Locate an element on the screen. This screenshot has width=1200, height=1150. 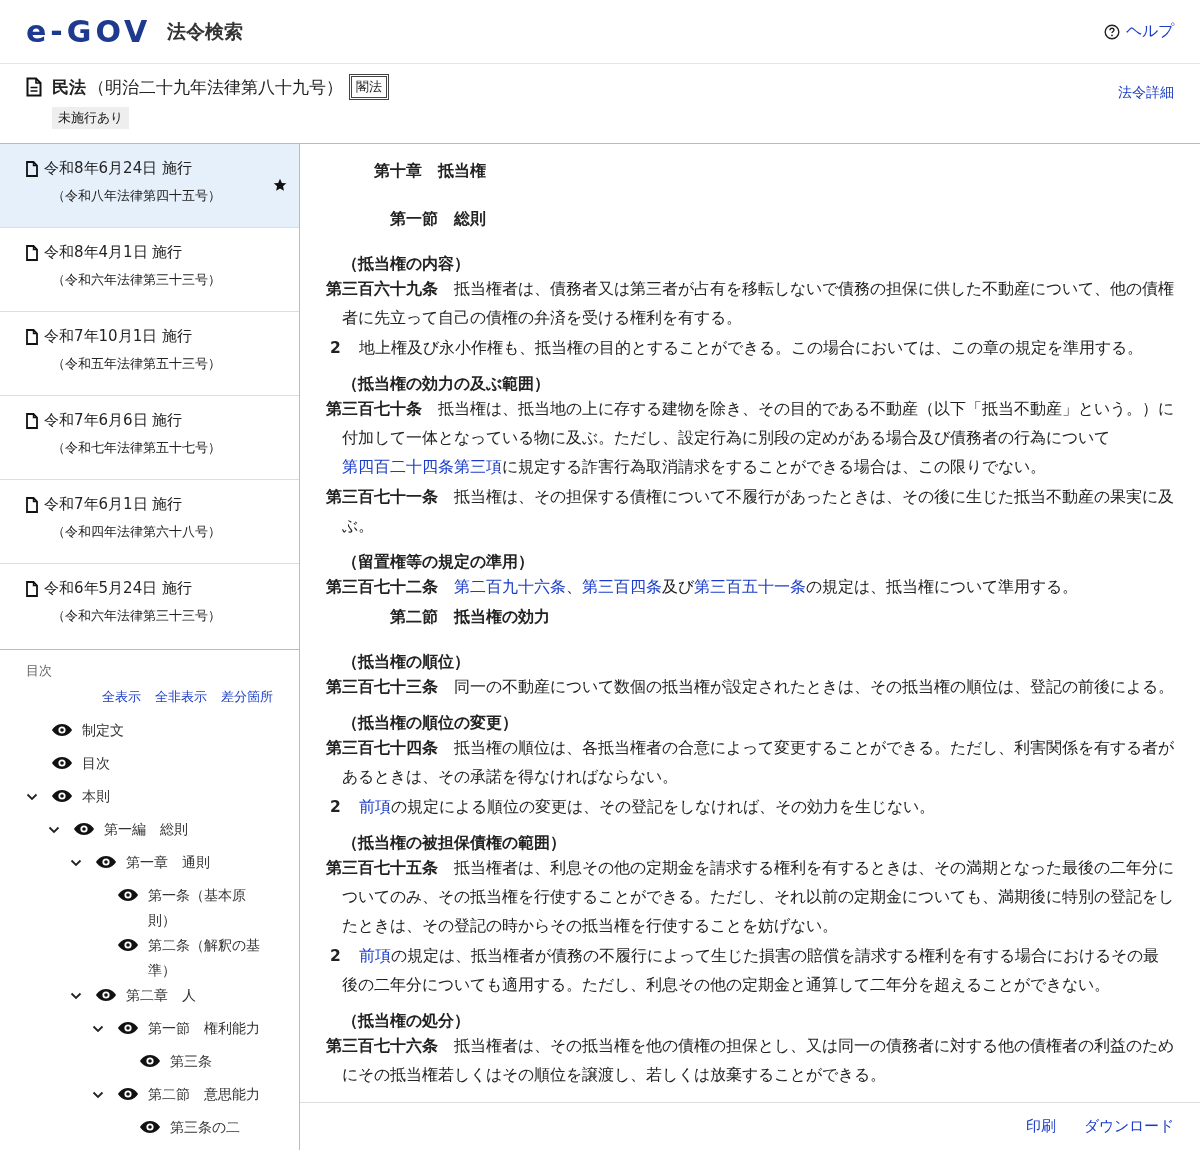
article-caption: （抵当権の内容） is located at coordinates (406, 264).